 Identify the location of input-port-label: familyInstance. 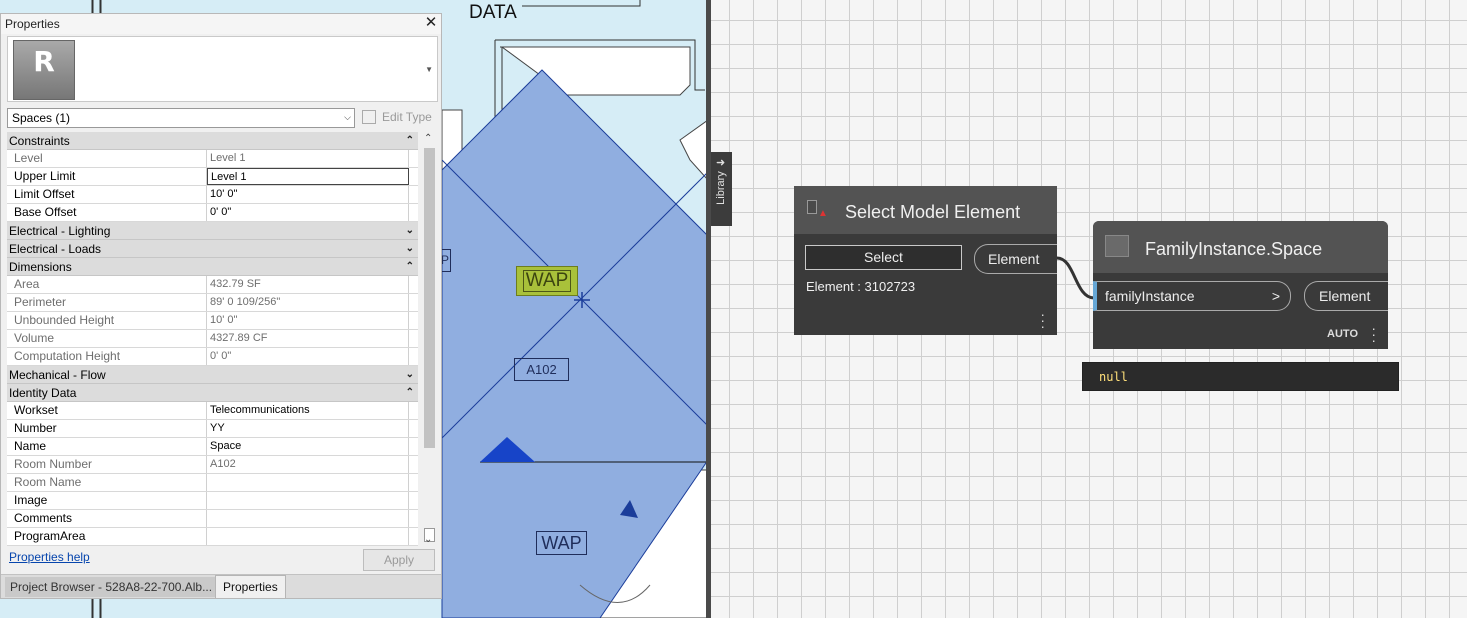
(1150, 296).